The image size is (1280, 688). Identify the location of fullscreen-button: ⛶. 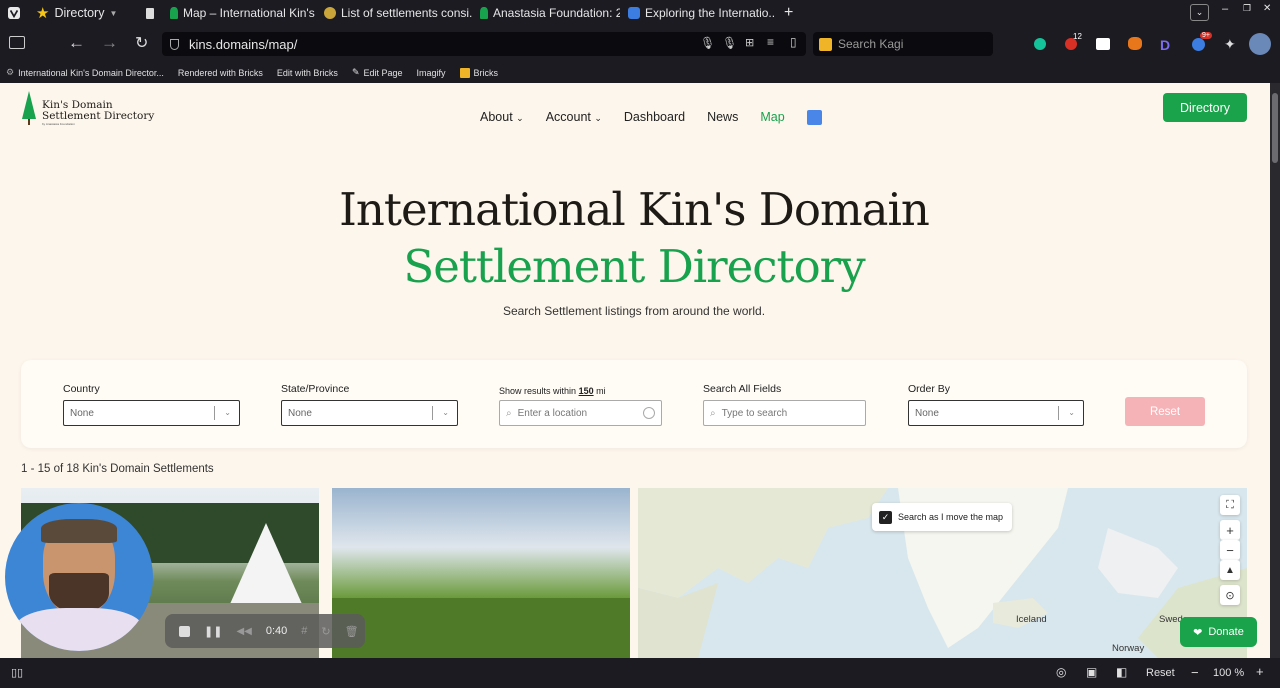
(1230, 505).